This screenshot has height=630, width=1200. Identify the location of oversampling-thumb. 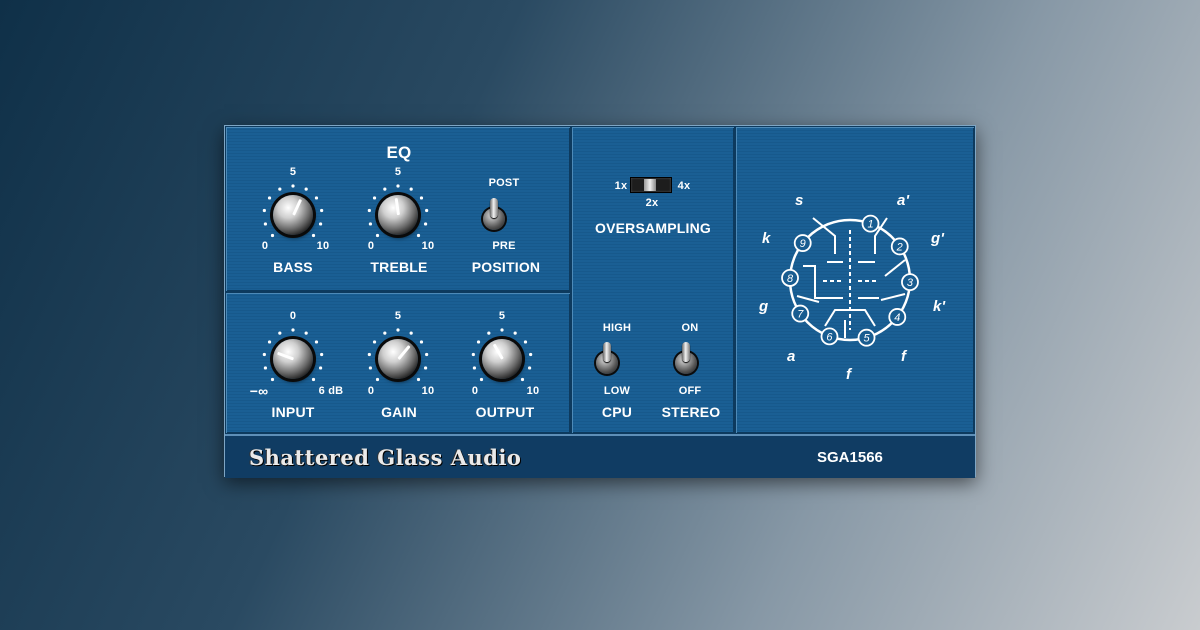
(650, 185).